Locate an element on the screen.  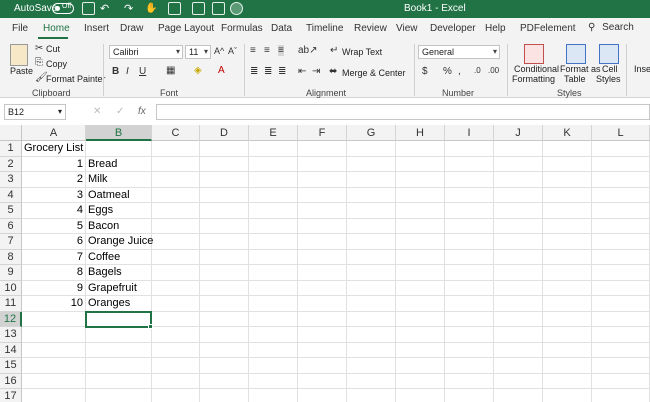
row-header-15: 15 is located at coordinates (11, 366).